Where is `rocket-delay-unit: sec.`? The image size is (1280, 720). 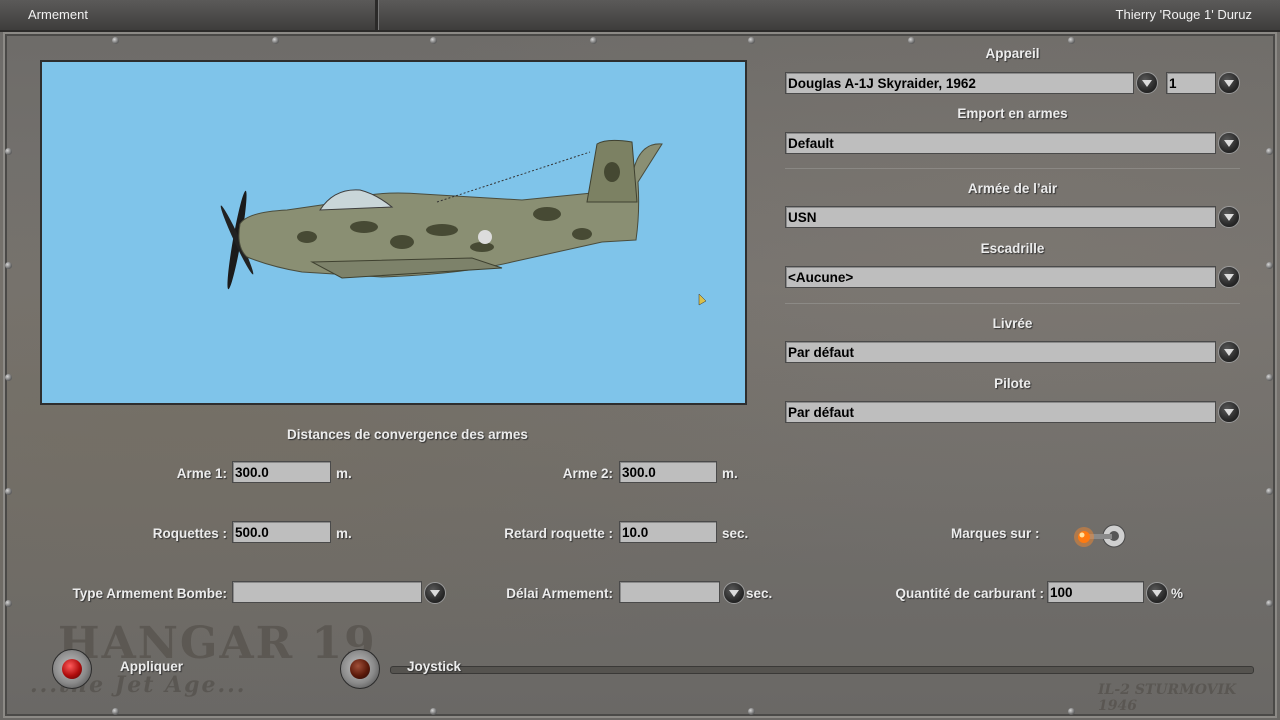
rocket-delay-unit: sec. is located at coordinates (735, 533).